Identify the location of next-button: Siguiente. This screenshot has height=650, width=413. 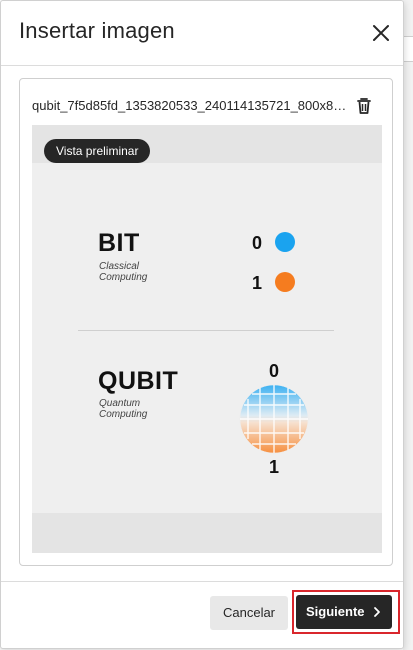
(344, 612).